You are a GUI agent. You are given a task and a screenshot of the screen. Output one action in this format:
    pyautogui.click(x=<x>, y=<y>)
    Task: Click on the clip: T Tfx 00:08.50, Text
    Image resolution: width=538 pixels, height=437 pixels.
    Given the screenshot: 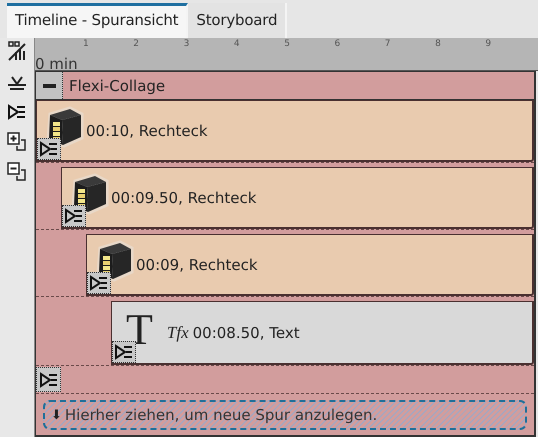 What is the action you would take?
    pyautogui.click(x=322, y=333)
    